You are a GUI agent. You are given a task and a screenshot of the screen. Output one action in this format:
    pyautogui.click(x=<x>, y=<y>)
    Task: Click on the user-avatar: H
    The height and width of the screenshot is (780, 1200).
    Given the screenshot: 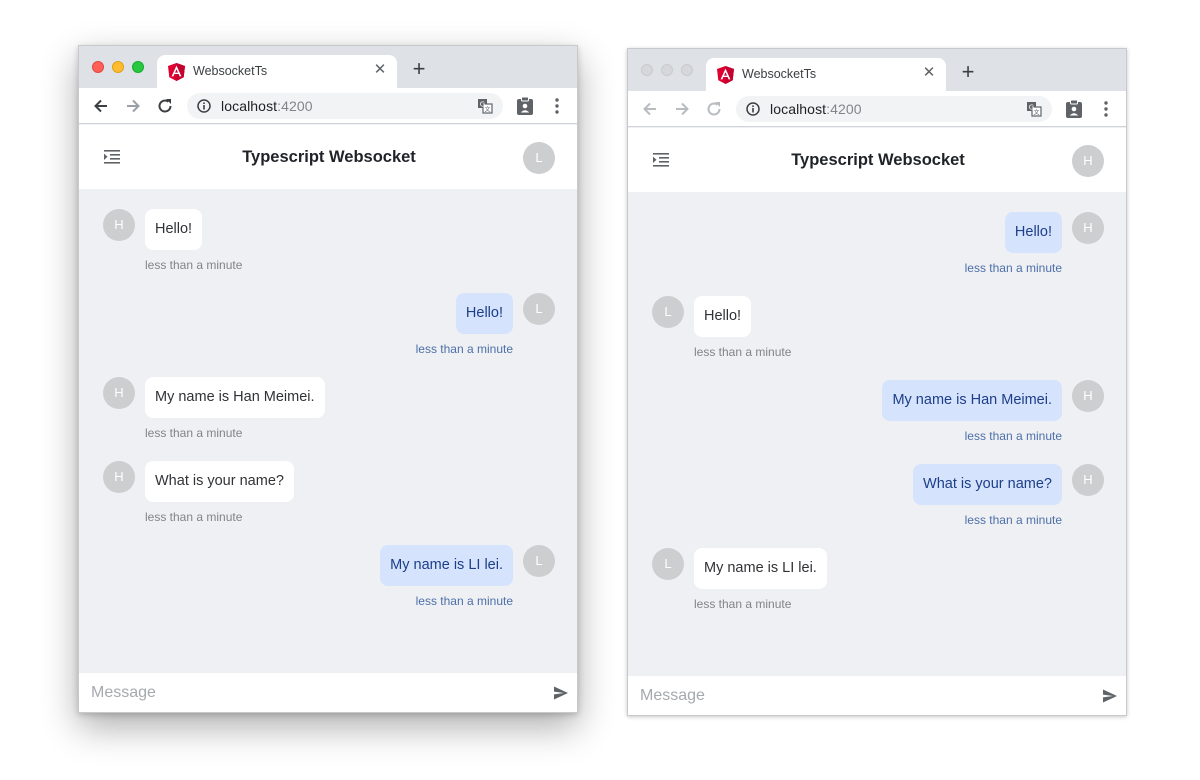 What is the action you would take?
    pyautogui.click(x=1088, y=161)
    